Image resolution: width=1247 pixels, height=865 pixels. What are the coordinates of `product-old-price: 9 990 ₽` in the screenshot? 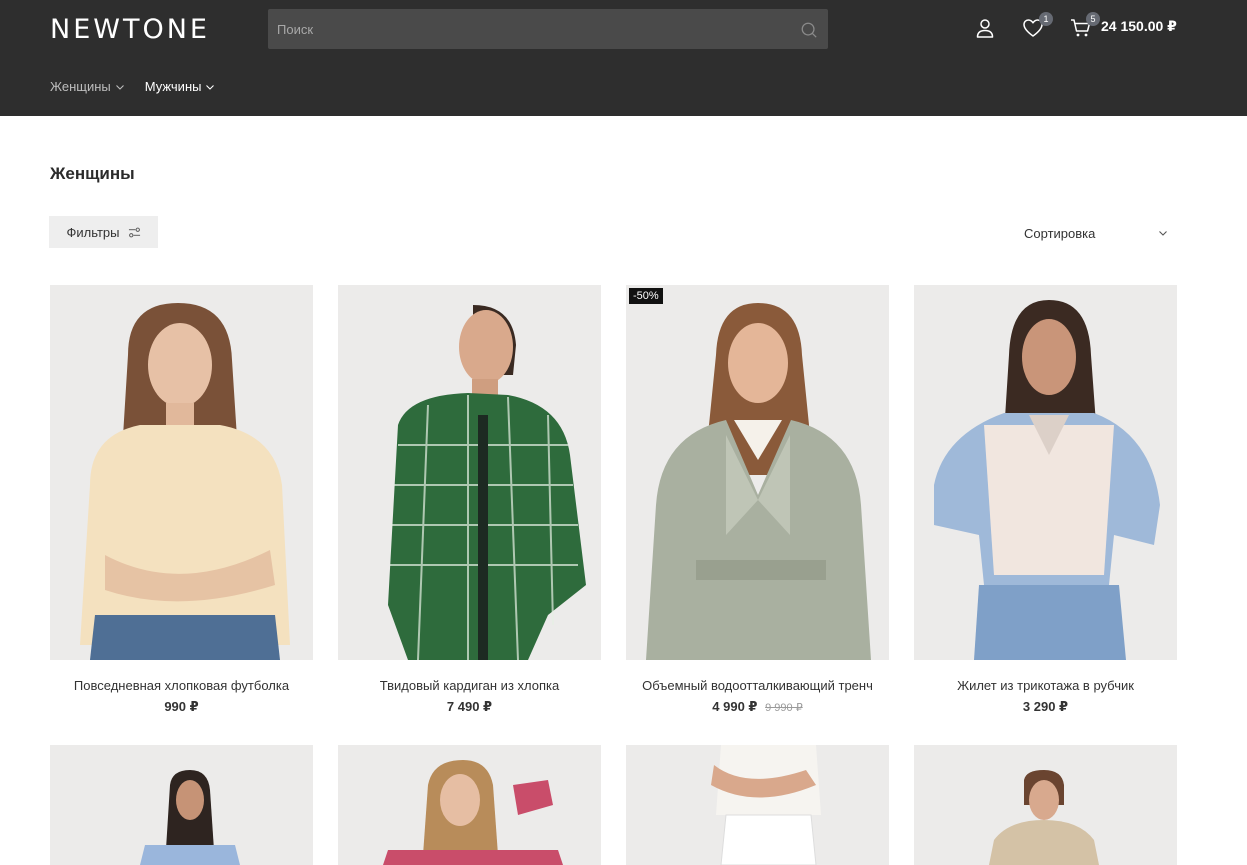 It's located at (784, 708).